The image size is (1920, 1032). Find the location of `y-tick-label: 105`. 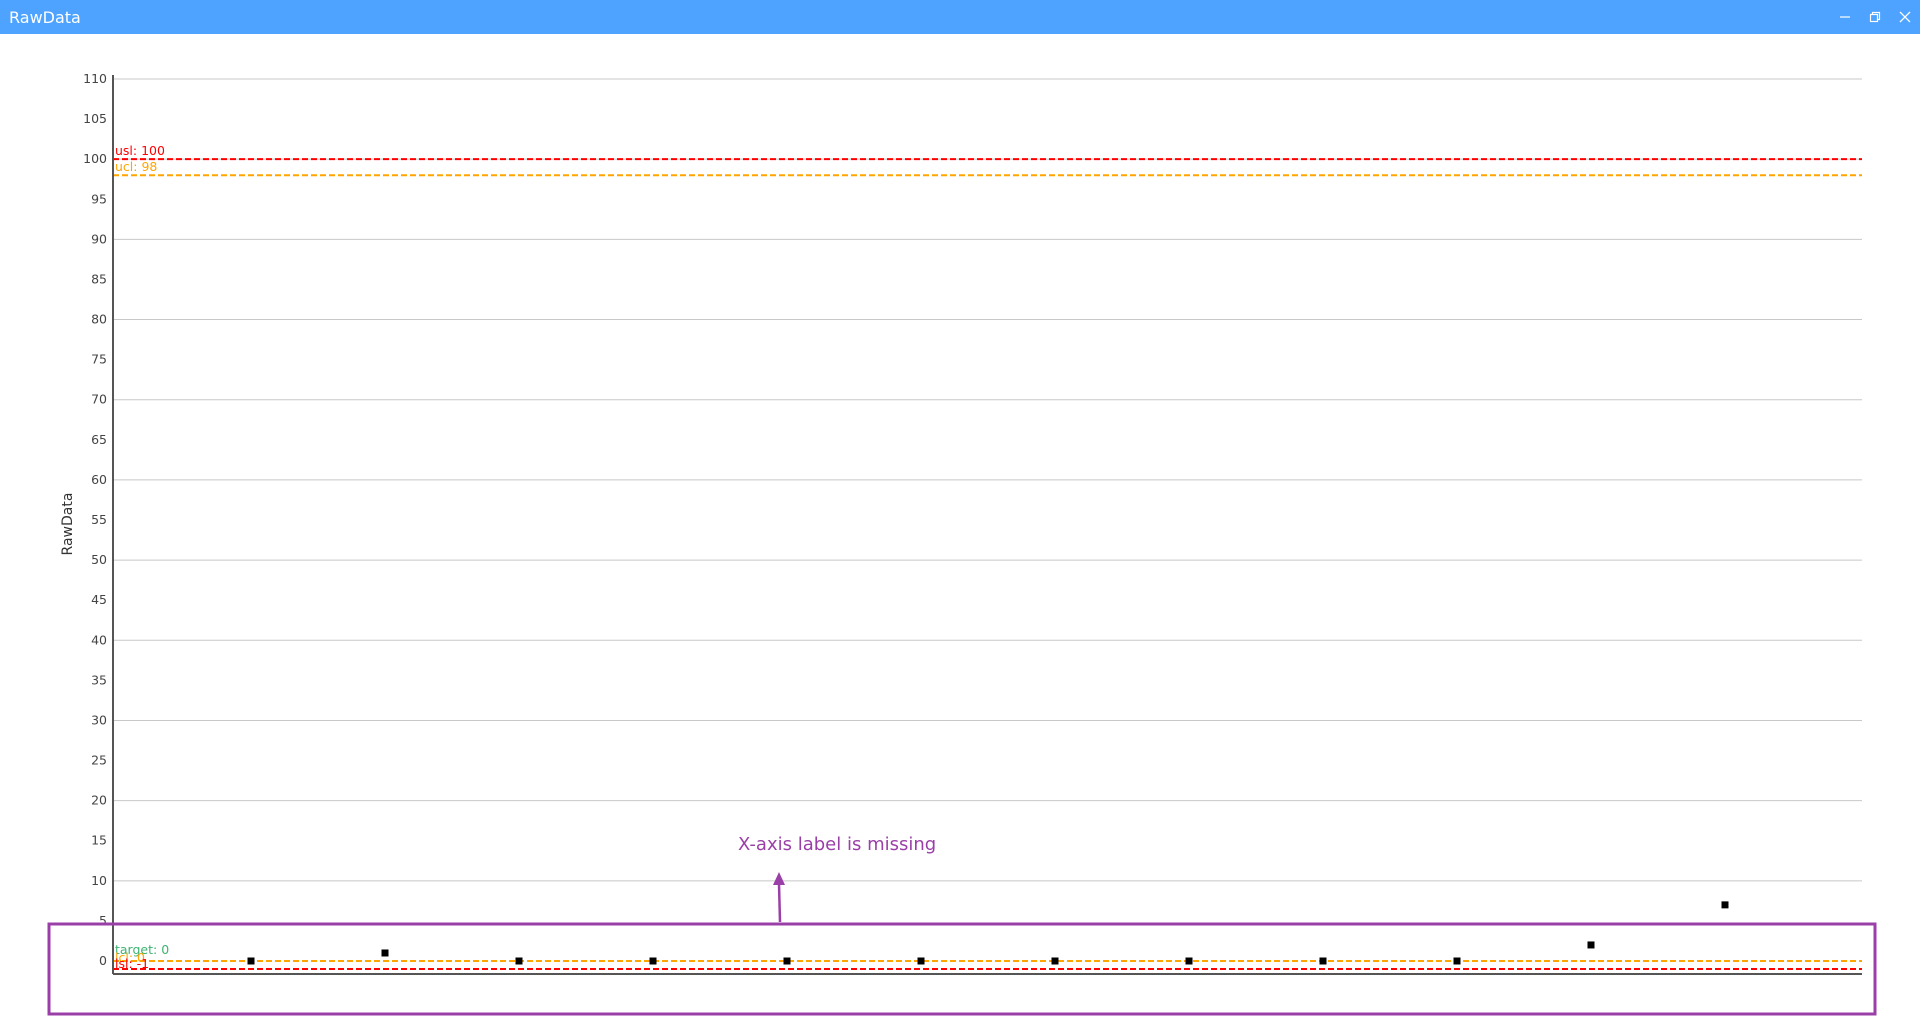

y-tick-label: 105 is located at coordinates (95, 118).